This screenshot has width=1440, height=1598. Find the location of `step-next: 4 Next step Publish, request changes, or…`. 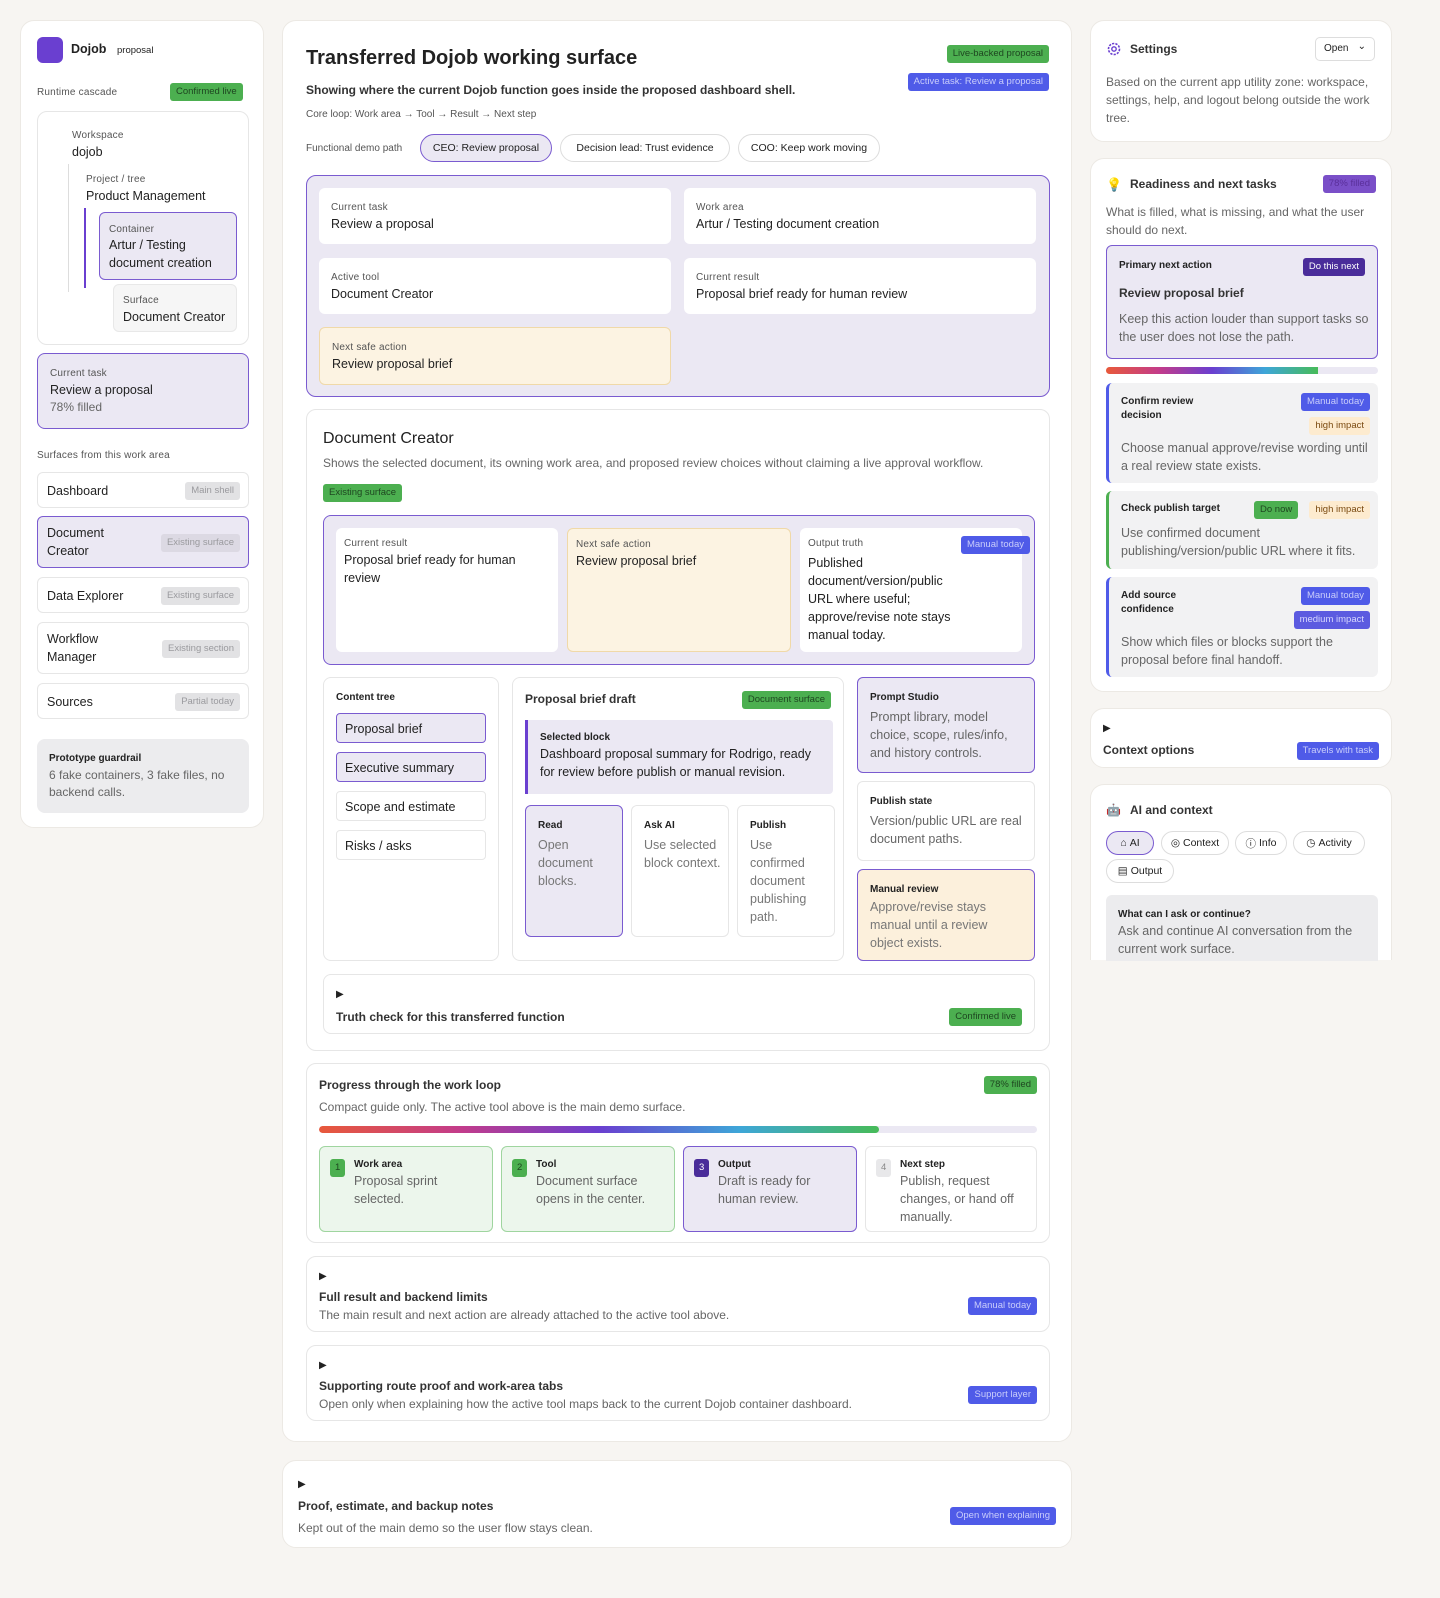

step-next: 4 Next step Publish, request changes, or… is located at coordinates (951, 1189).